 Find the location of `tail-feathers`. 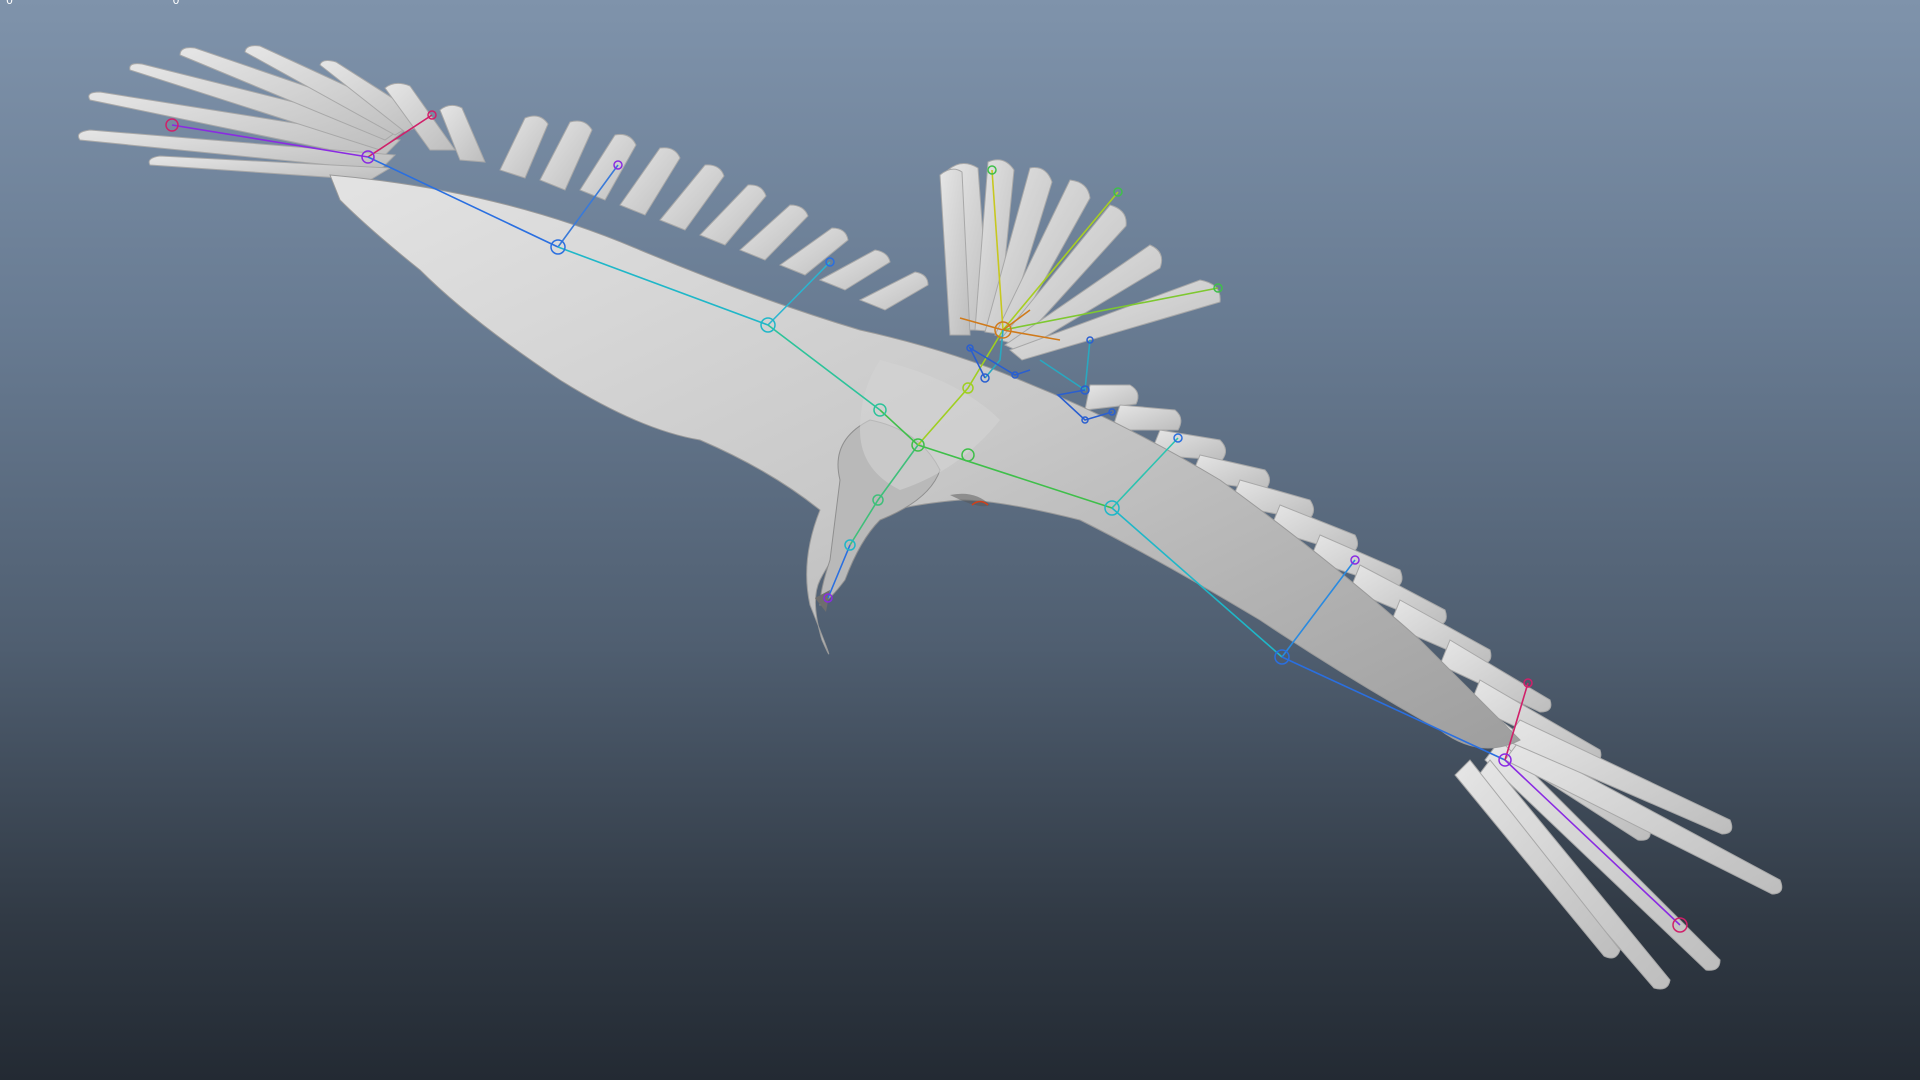

tail-feathers is located at coordinates (1080, 260).